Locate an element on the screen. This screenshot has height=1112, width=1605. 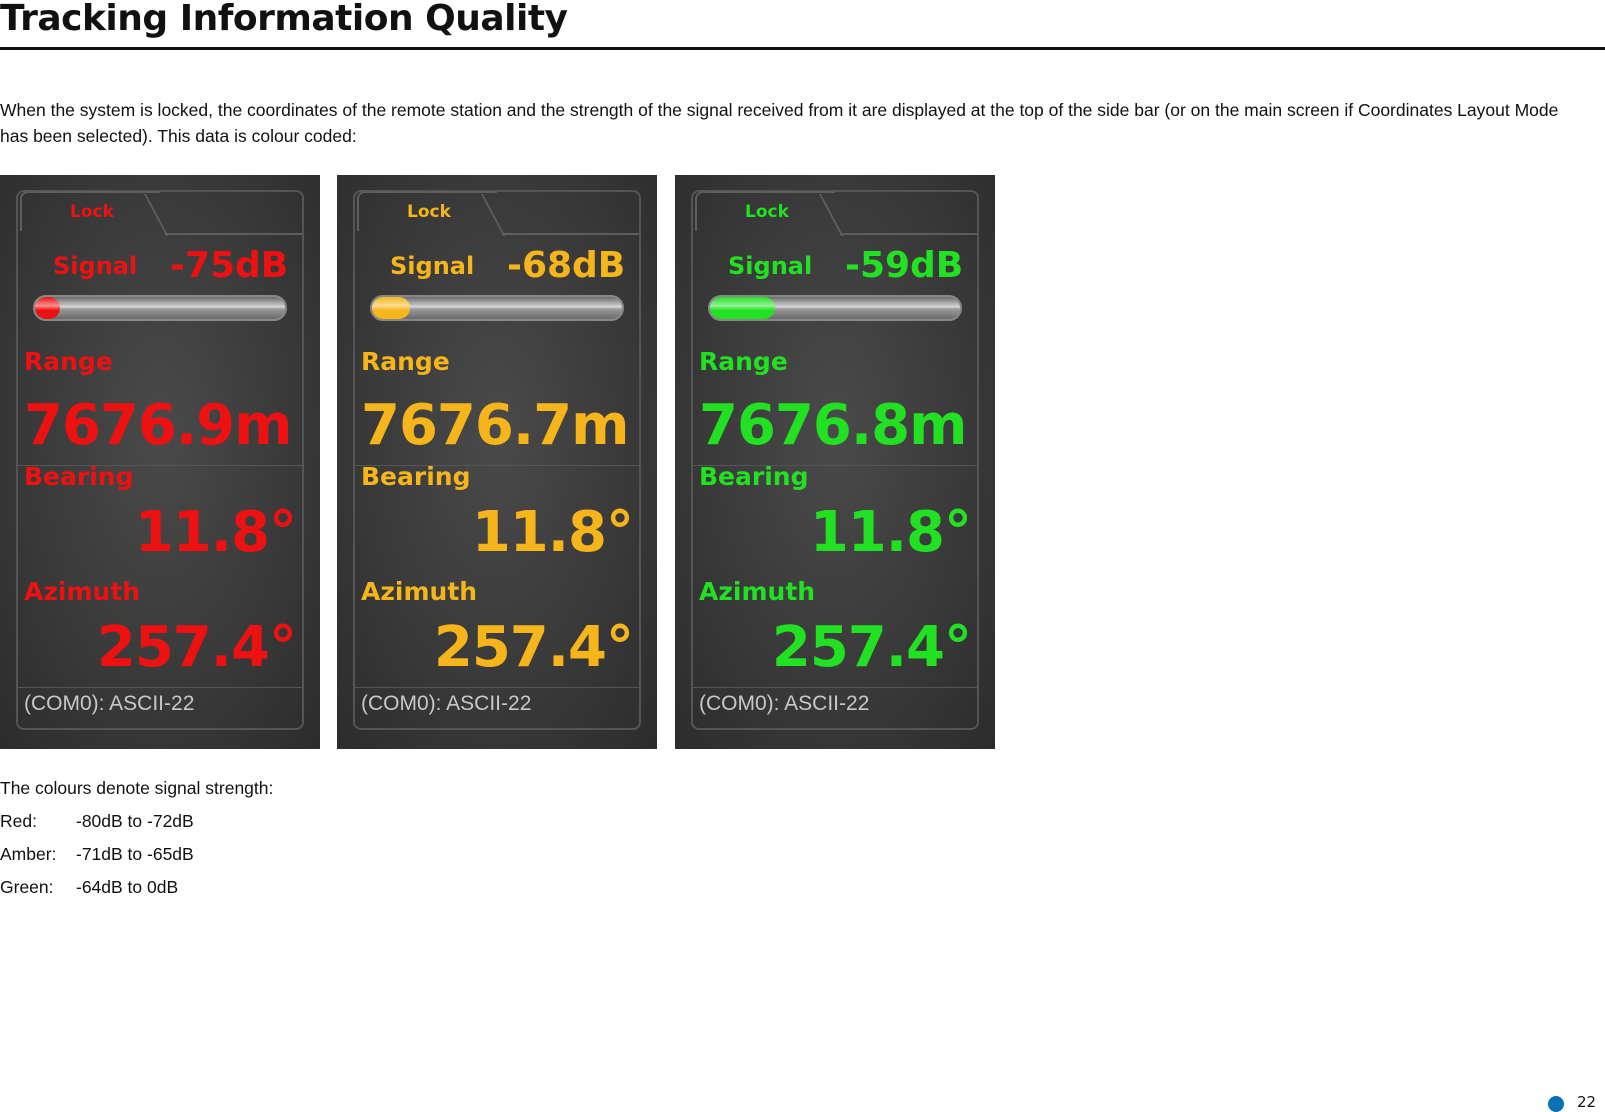
range-value: 7676.8m is located at coordinates (833, 425).